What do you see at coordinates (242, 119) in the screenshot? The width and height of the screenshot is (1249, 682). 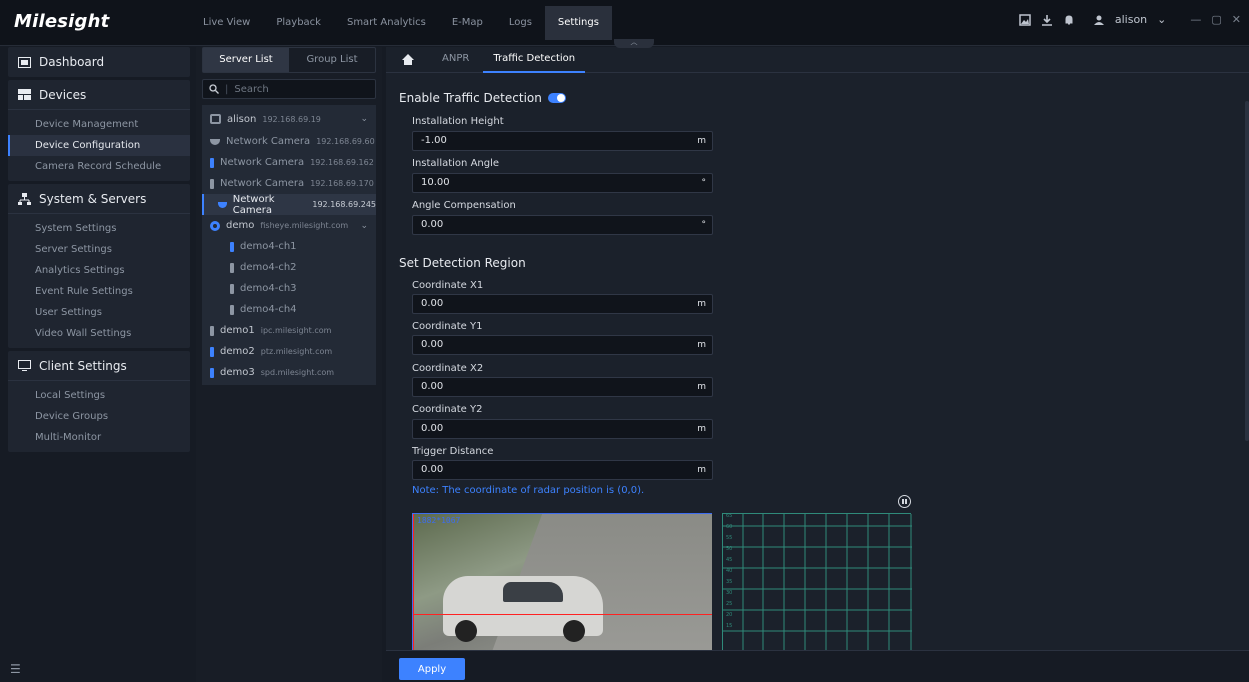 I see `tree-node-name: alison` at bounding box center [242, 119].